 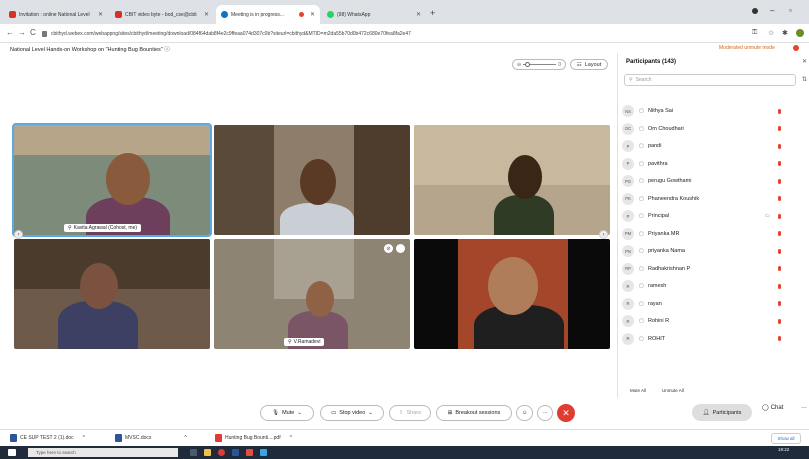 I want to click on participant-row: RP ▢ Radhakrishnan P, so click(x=713, y=269).